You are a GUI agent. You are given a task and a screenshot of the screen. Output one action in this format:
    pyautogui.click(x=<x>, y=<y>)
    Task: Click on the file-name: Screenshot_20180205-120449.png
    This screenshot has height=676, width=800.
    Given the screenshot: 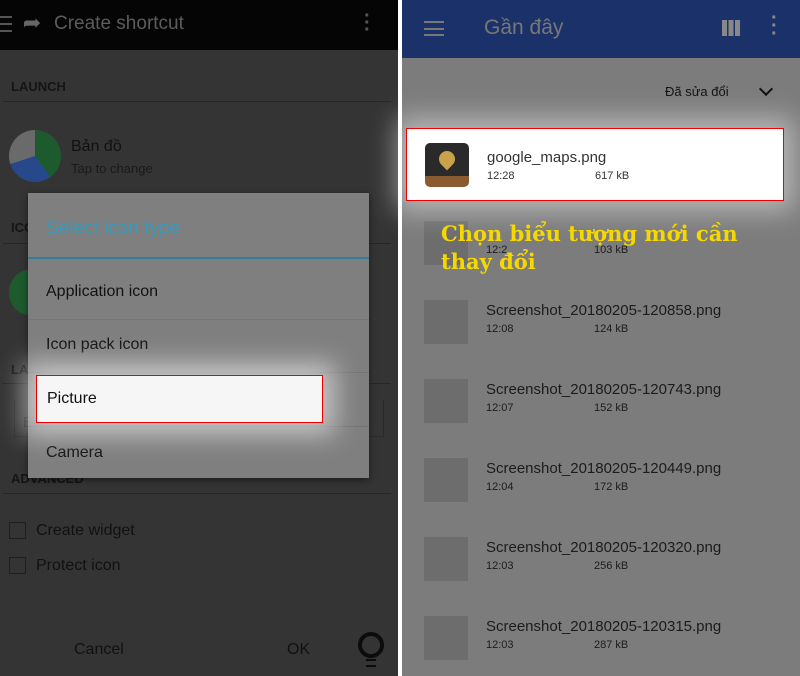 What is the action you would take?
    pyautogui.click(x=604, y=468)
    